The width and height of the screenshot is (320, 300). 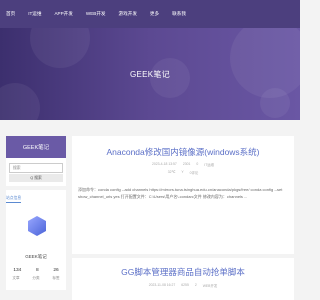 I want to click on hero-title: GEEK笔记, so click(x=150, y=74).